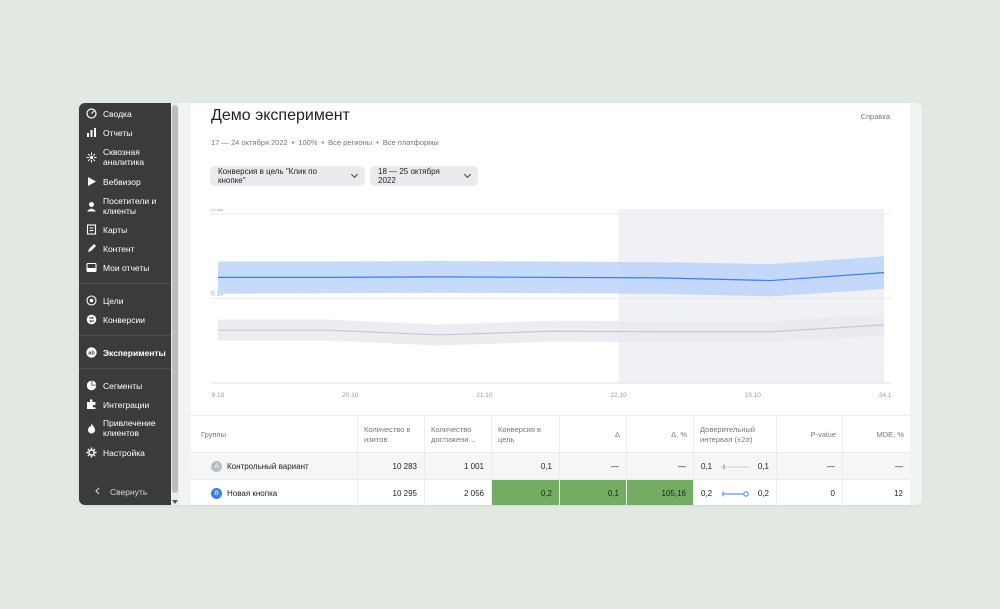  I want to click on group-cell: B Новая кнопка, so click(274, 492).